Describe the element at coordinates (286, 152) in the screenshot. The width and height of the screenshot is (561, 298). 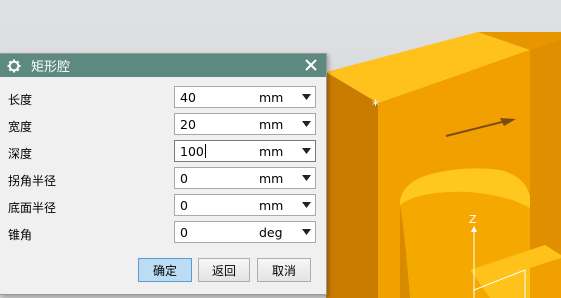
I see `depth-unit-select: mm` at that location.